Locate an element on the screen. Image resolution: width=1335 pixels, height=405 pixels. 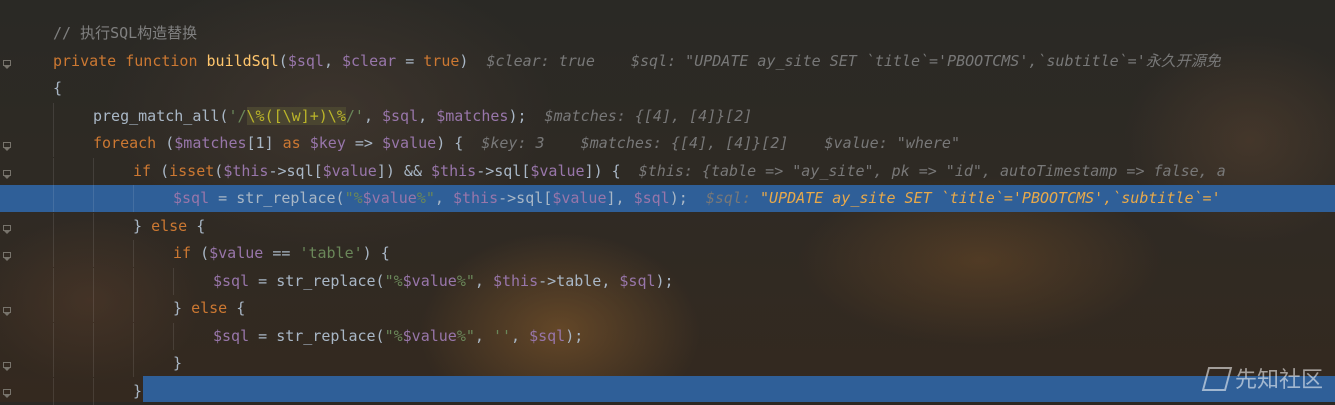
debug-inline-value: $sql: is located at coordinates (724, 198).